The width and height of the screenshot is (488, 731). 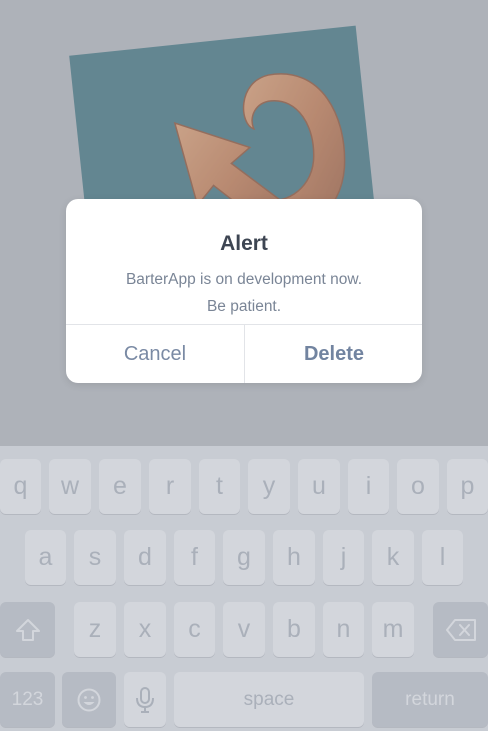 I want to click on key-t: t, so click(x=219, y=486).